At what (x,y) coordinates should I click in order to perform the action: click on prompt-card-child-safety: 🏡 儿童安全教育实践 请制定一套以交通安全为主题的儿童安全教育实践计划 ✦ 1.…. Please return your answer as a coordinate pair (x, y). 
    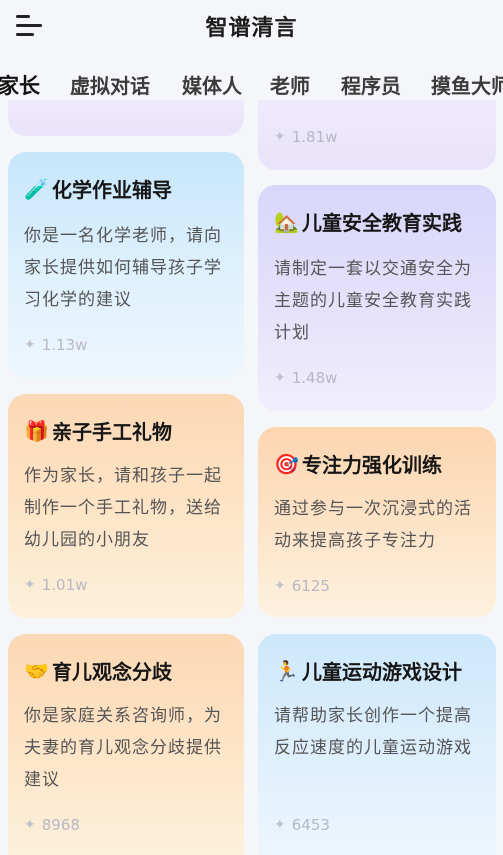
    Looking at the image, I should click on (377, 298).